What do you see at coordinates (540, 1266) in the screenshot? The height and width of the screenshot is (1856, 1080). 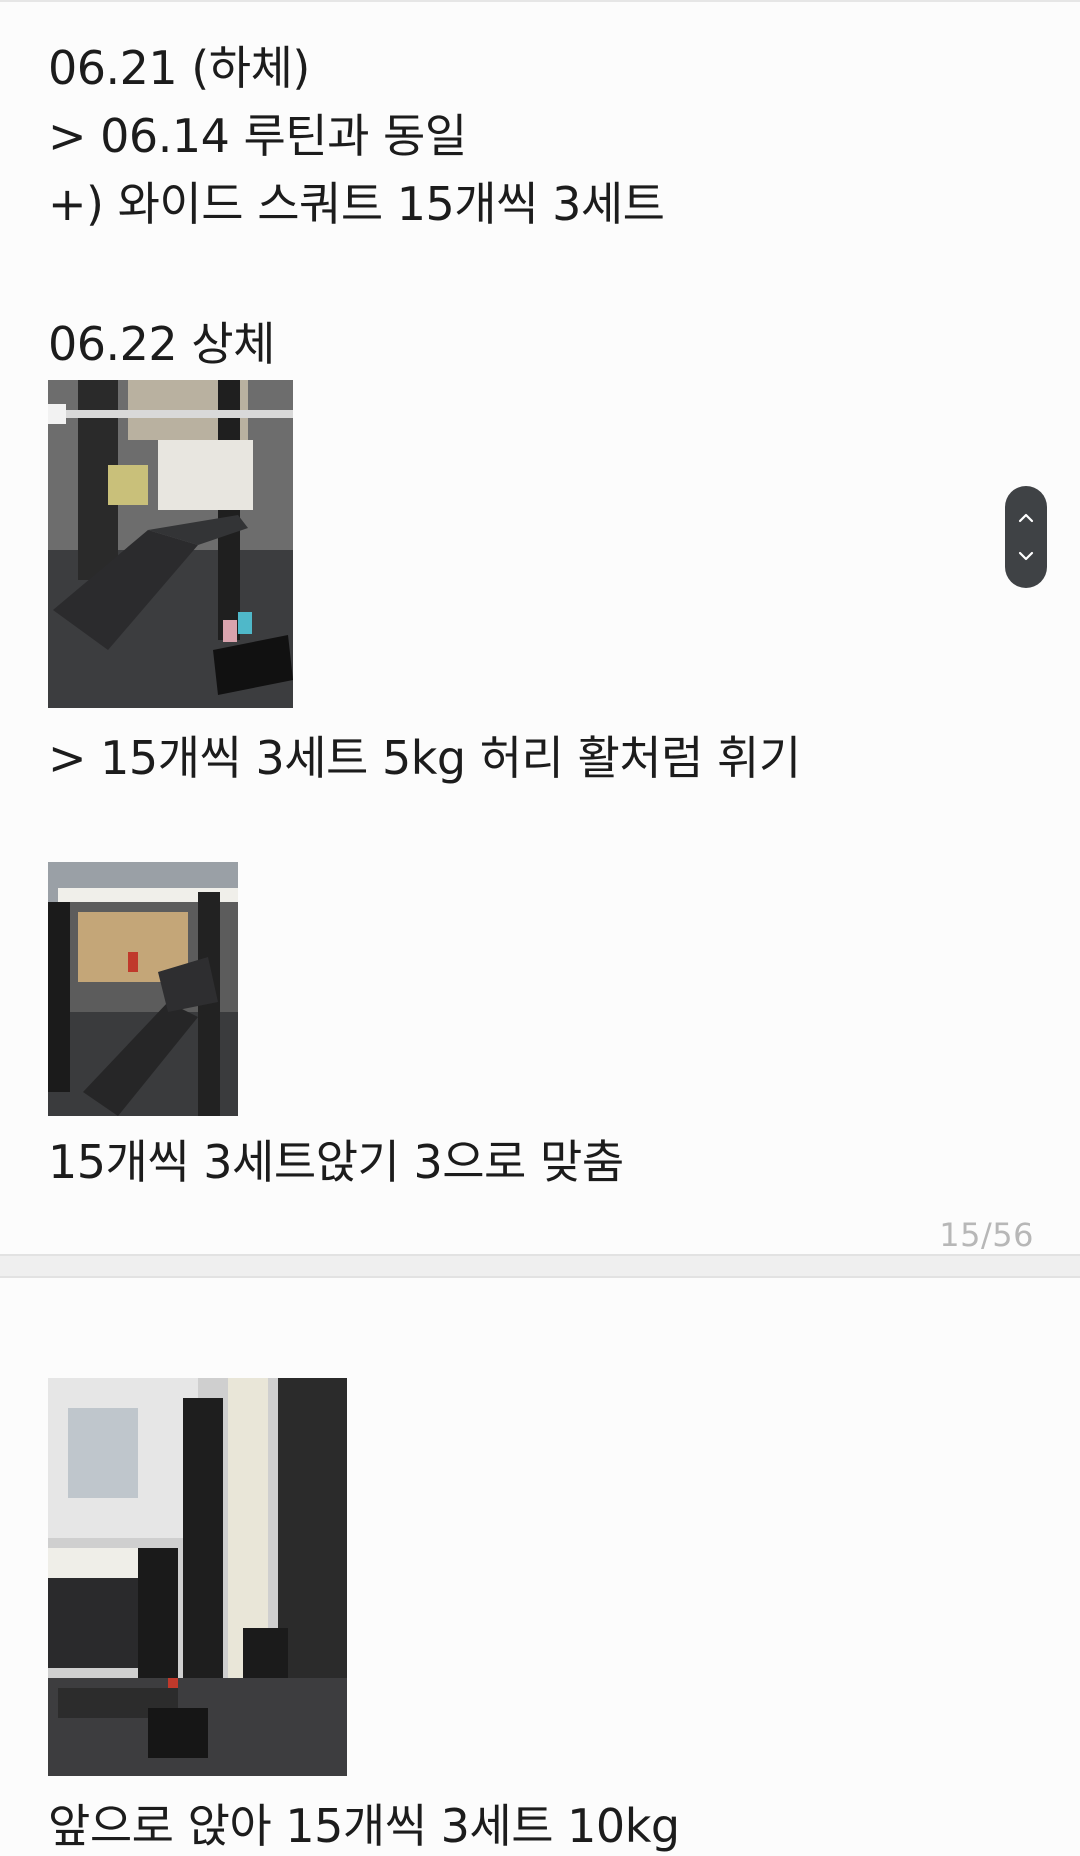 I see `page-divider` at bounding box center [540, 1266].